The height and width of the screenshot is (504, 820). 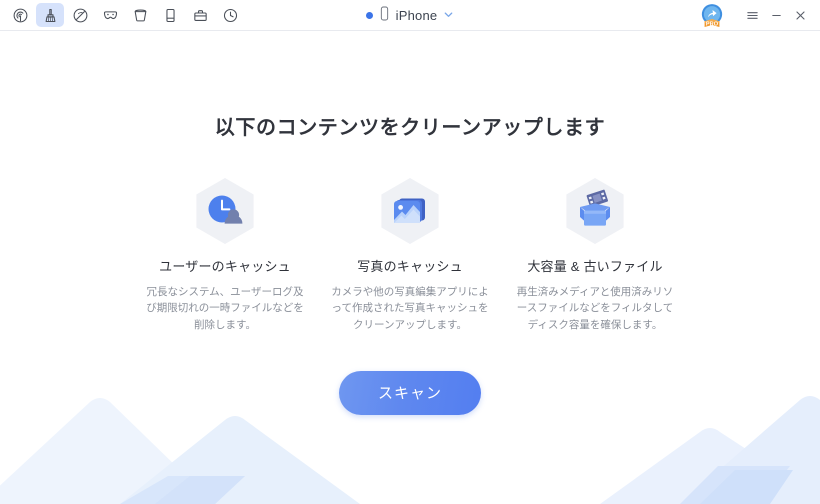 I want to click on chevron-down-icon, so click(x=448, y=16).